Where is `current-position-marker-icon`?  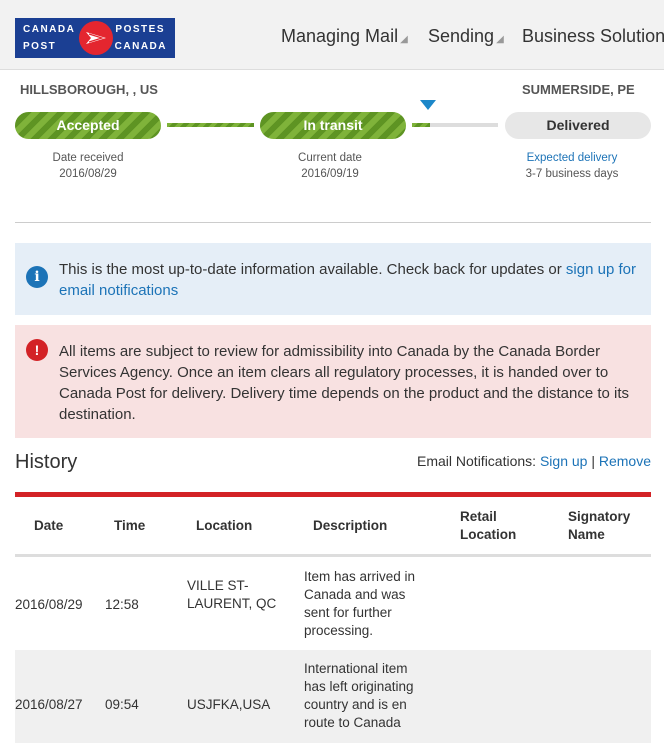 current-position-marker-icon is located at coordinates (428, 105).